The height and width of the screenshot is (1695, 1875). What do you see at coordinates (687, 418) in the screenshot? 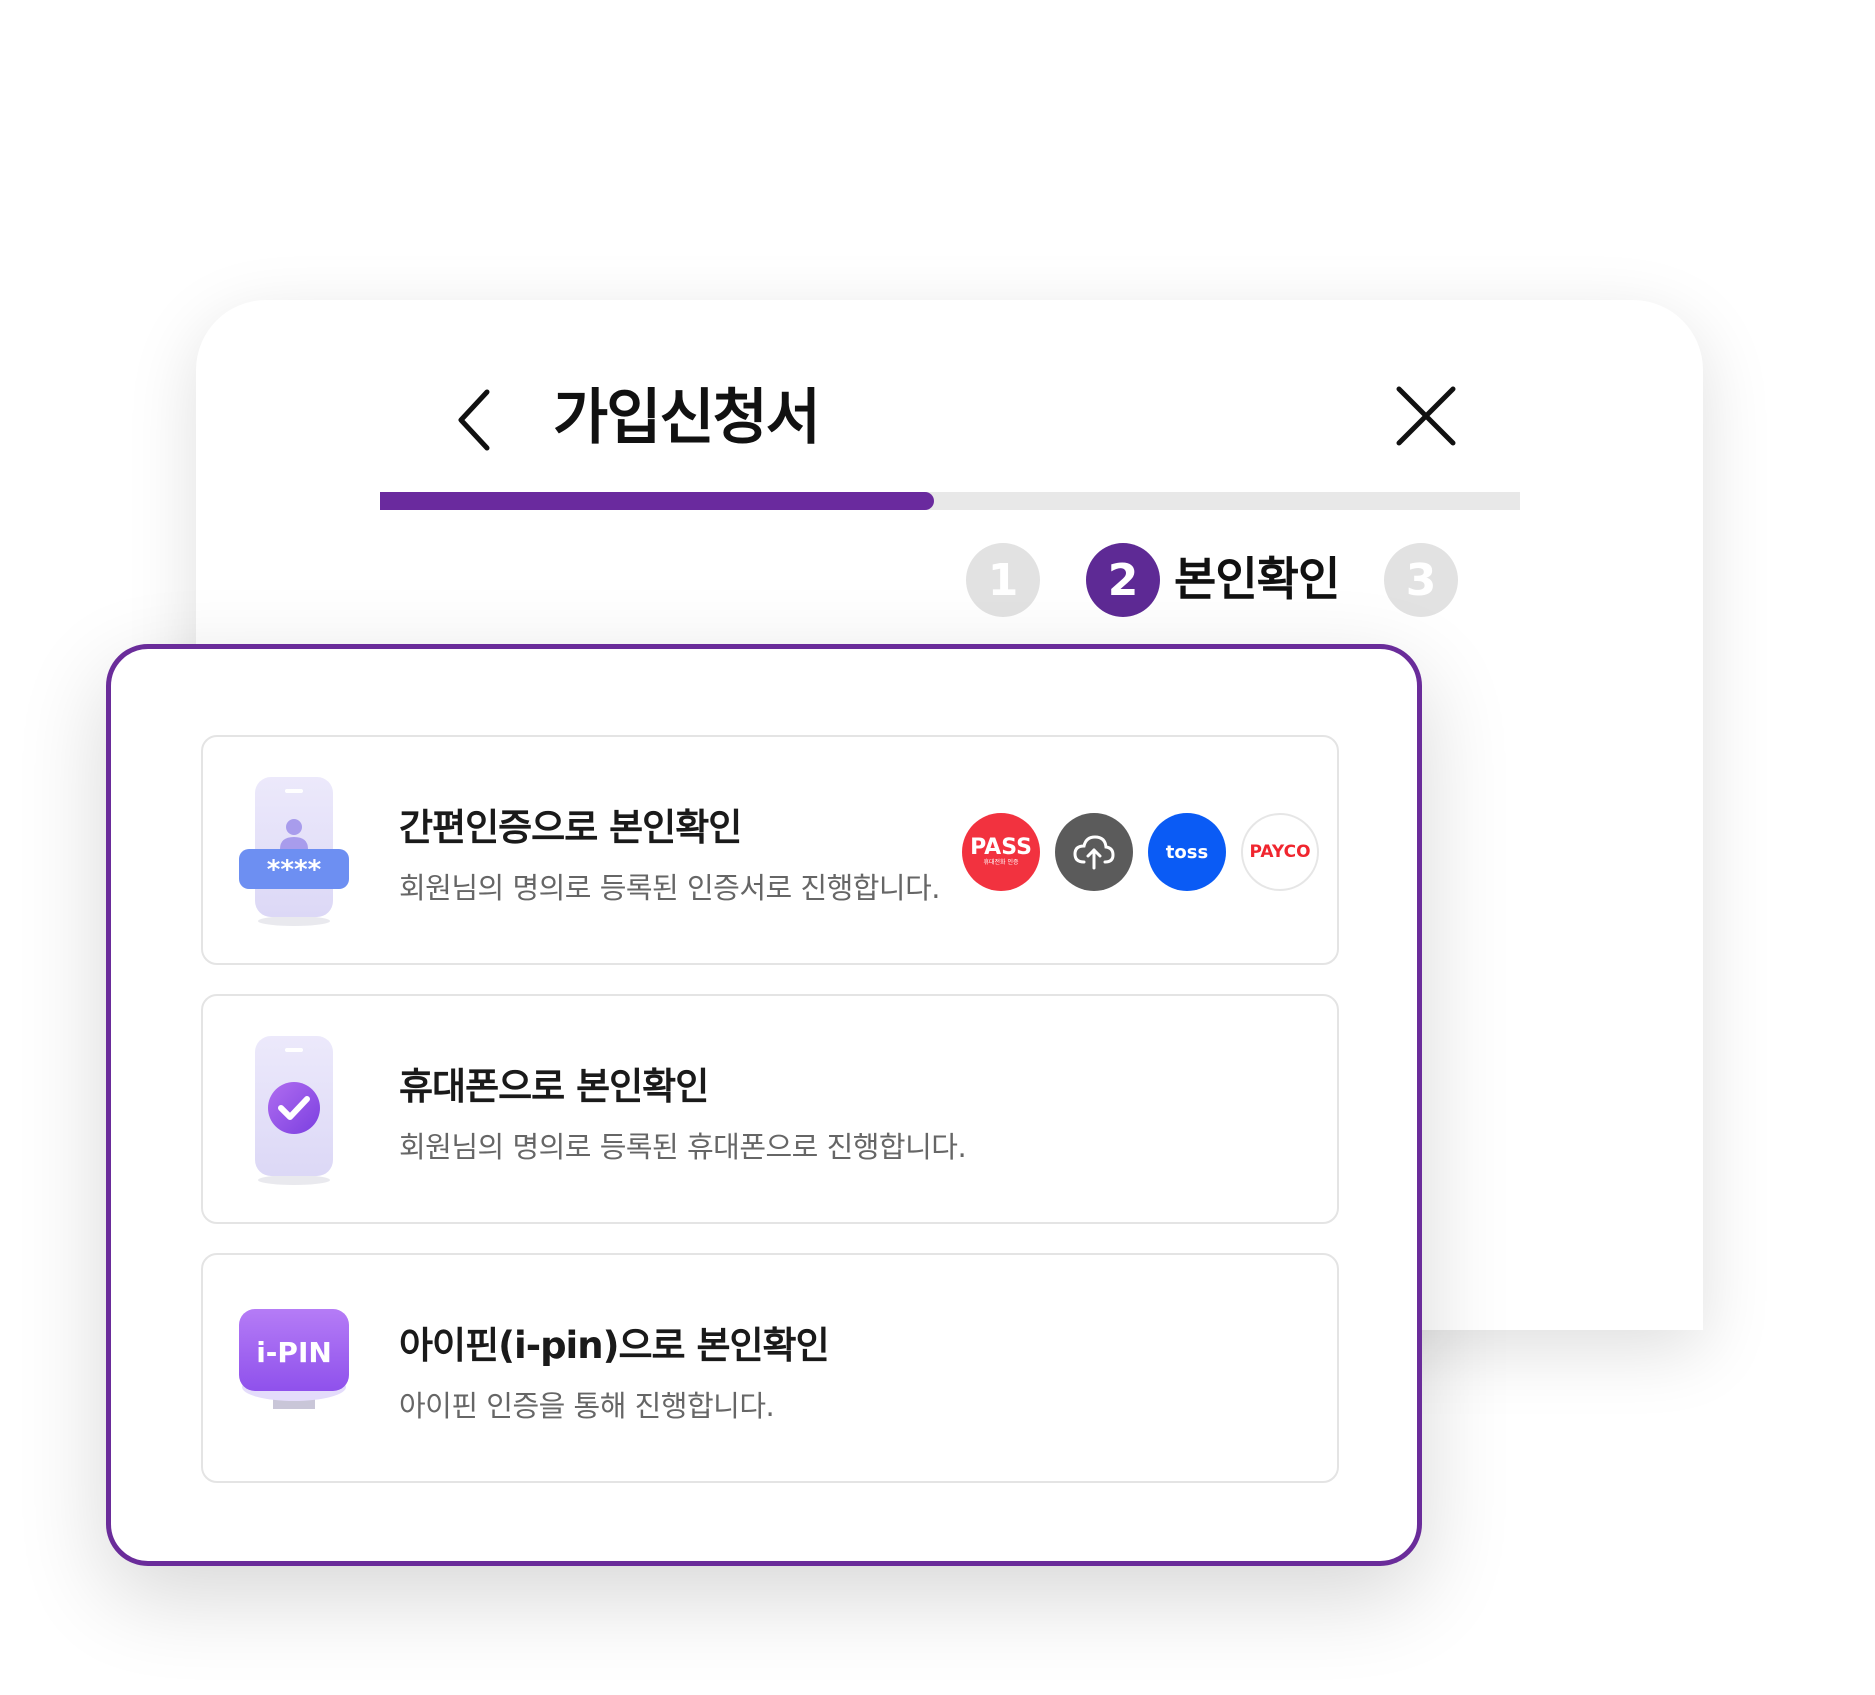
I see `page-title: 가입신청서` at bounding box center [687, 418].